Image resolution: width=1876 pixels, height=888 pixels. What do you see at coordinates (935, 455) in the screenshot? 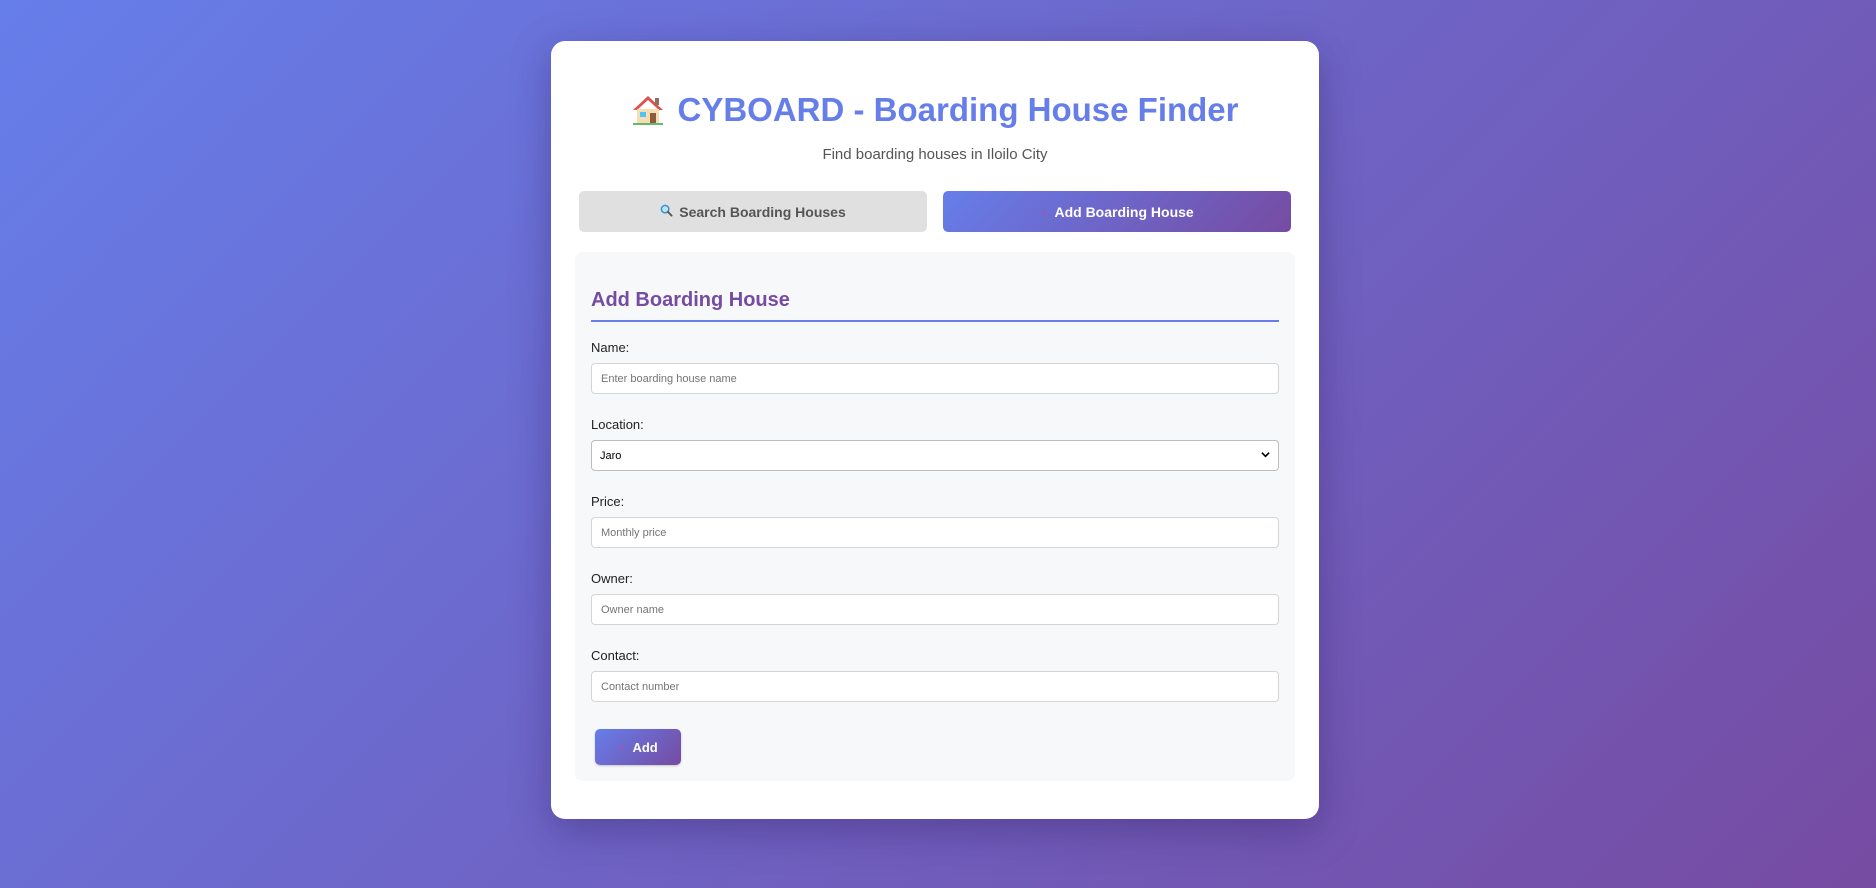
I see `location-select: Jaro` at bounding box center [935, 455].